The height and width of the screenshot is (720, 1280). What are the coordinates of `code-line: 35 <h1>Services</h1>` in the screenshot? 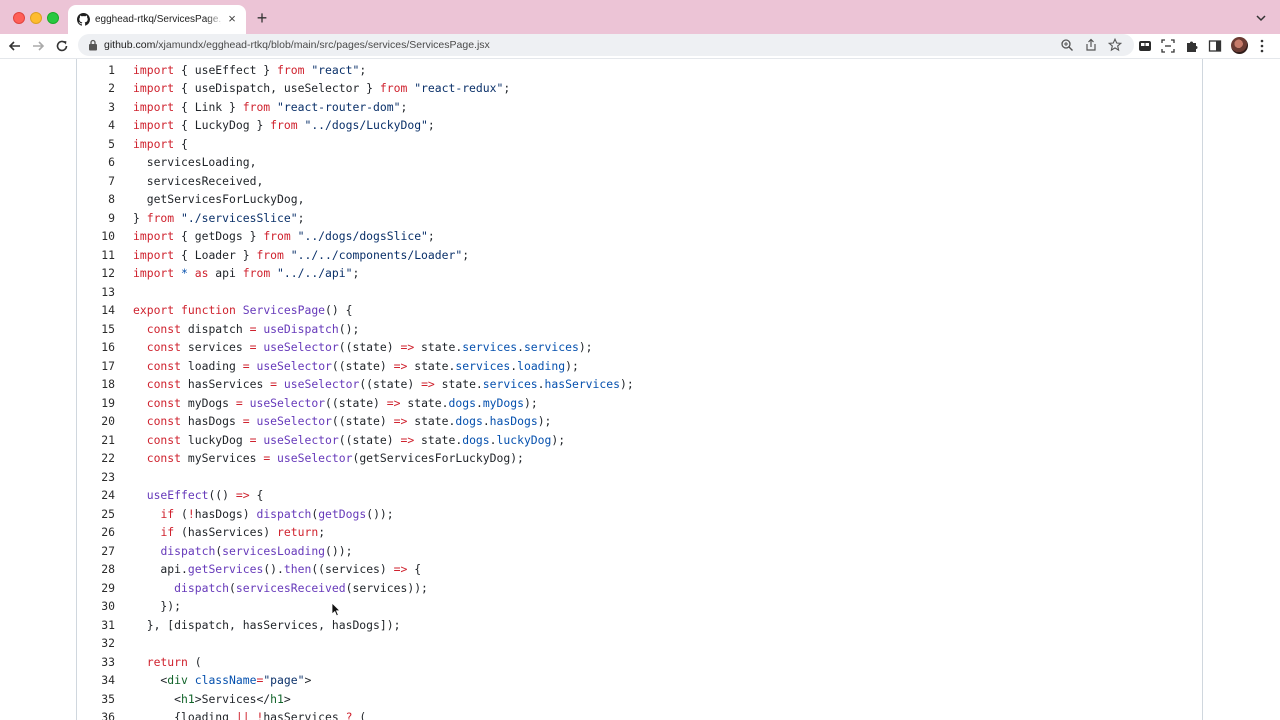 It's located at (639, 699).